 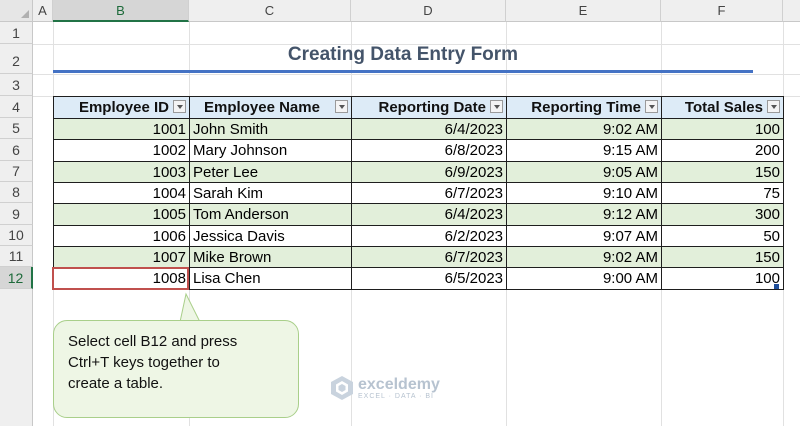 I want to click on cell-employee-id: 1006, so click(x=121, y=236).